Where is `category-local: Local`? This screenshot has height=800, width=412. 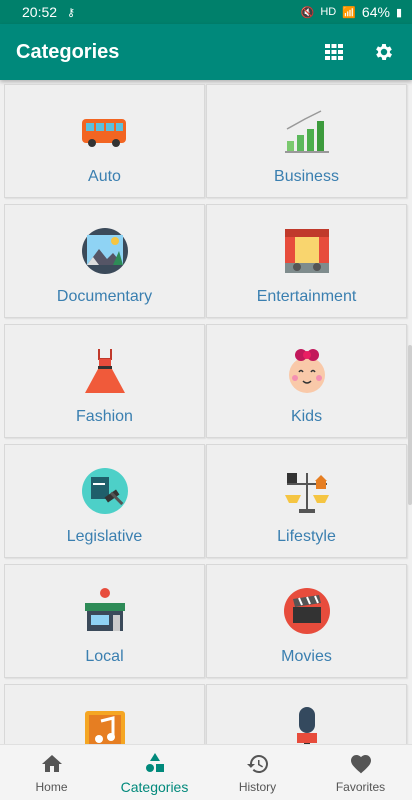
category-local: Local is located at coordinates (104, 621).